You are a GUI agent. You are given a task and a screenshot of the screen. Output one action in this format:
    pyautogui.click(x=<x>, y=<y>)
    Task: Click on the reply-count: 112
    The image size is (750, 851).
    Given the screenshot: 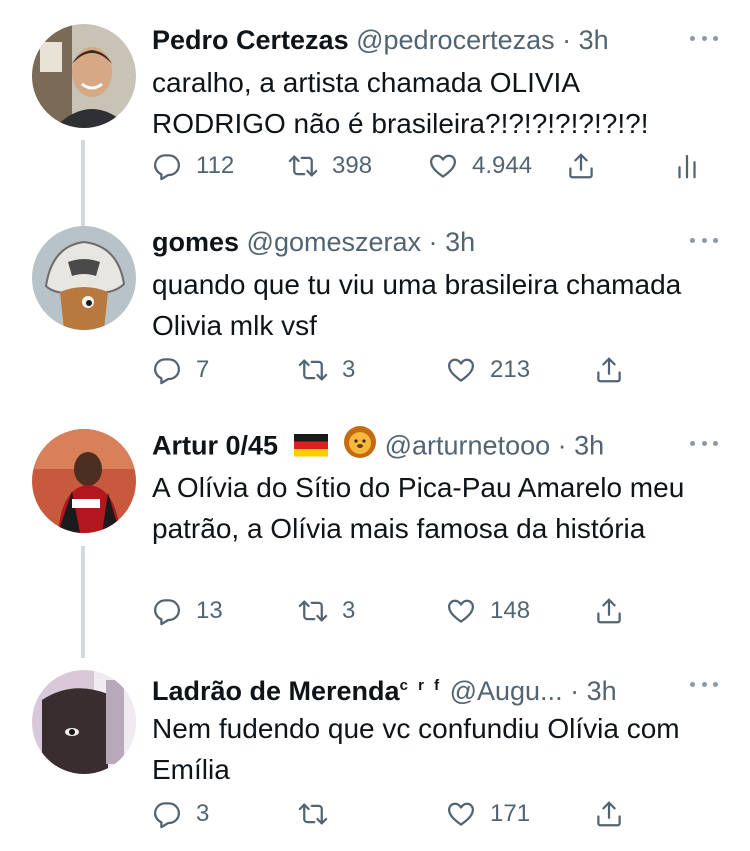 What is the action you would take?
    pyautogui.click(x=215, y=165)
    